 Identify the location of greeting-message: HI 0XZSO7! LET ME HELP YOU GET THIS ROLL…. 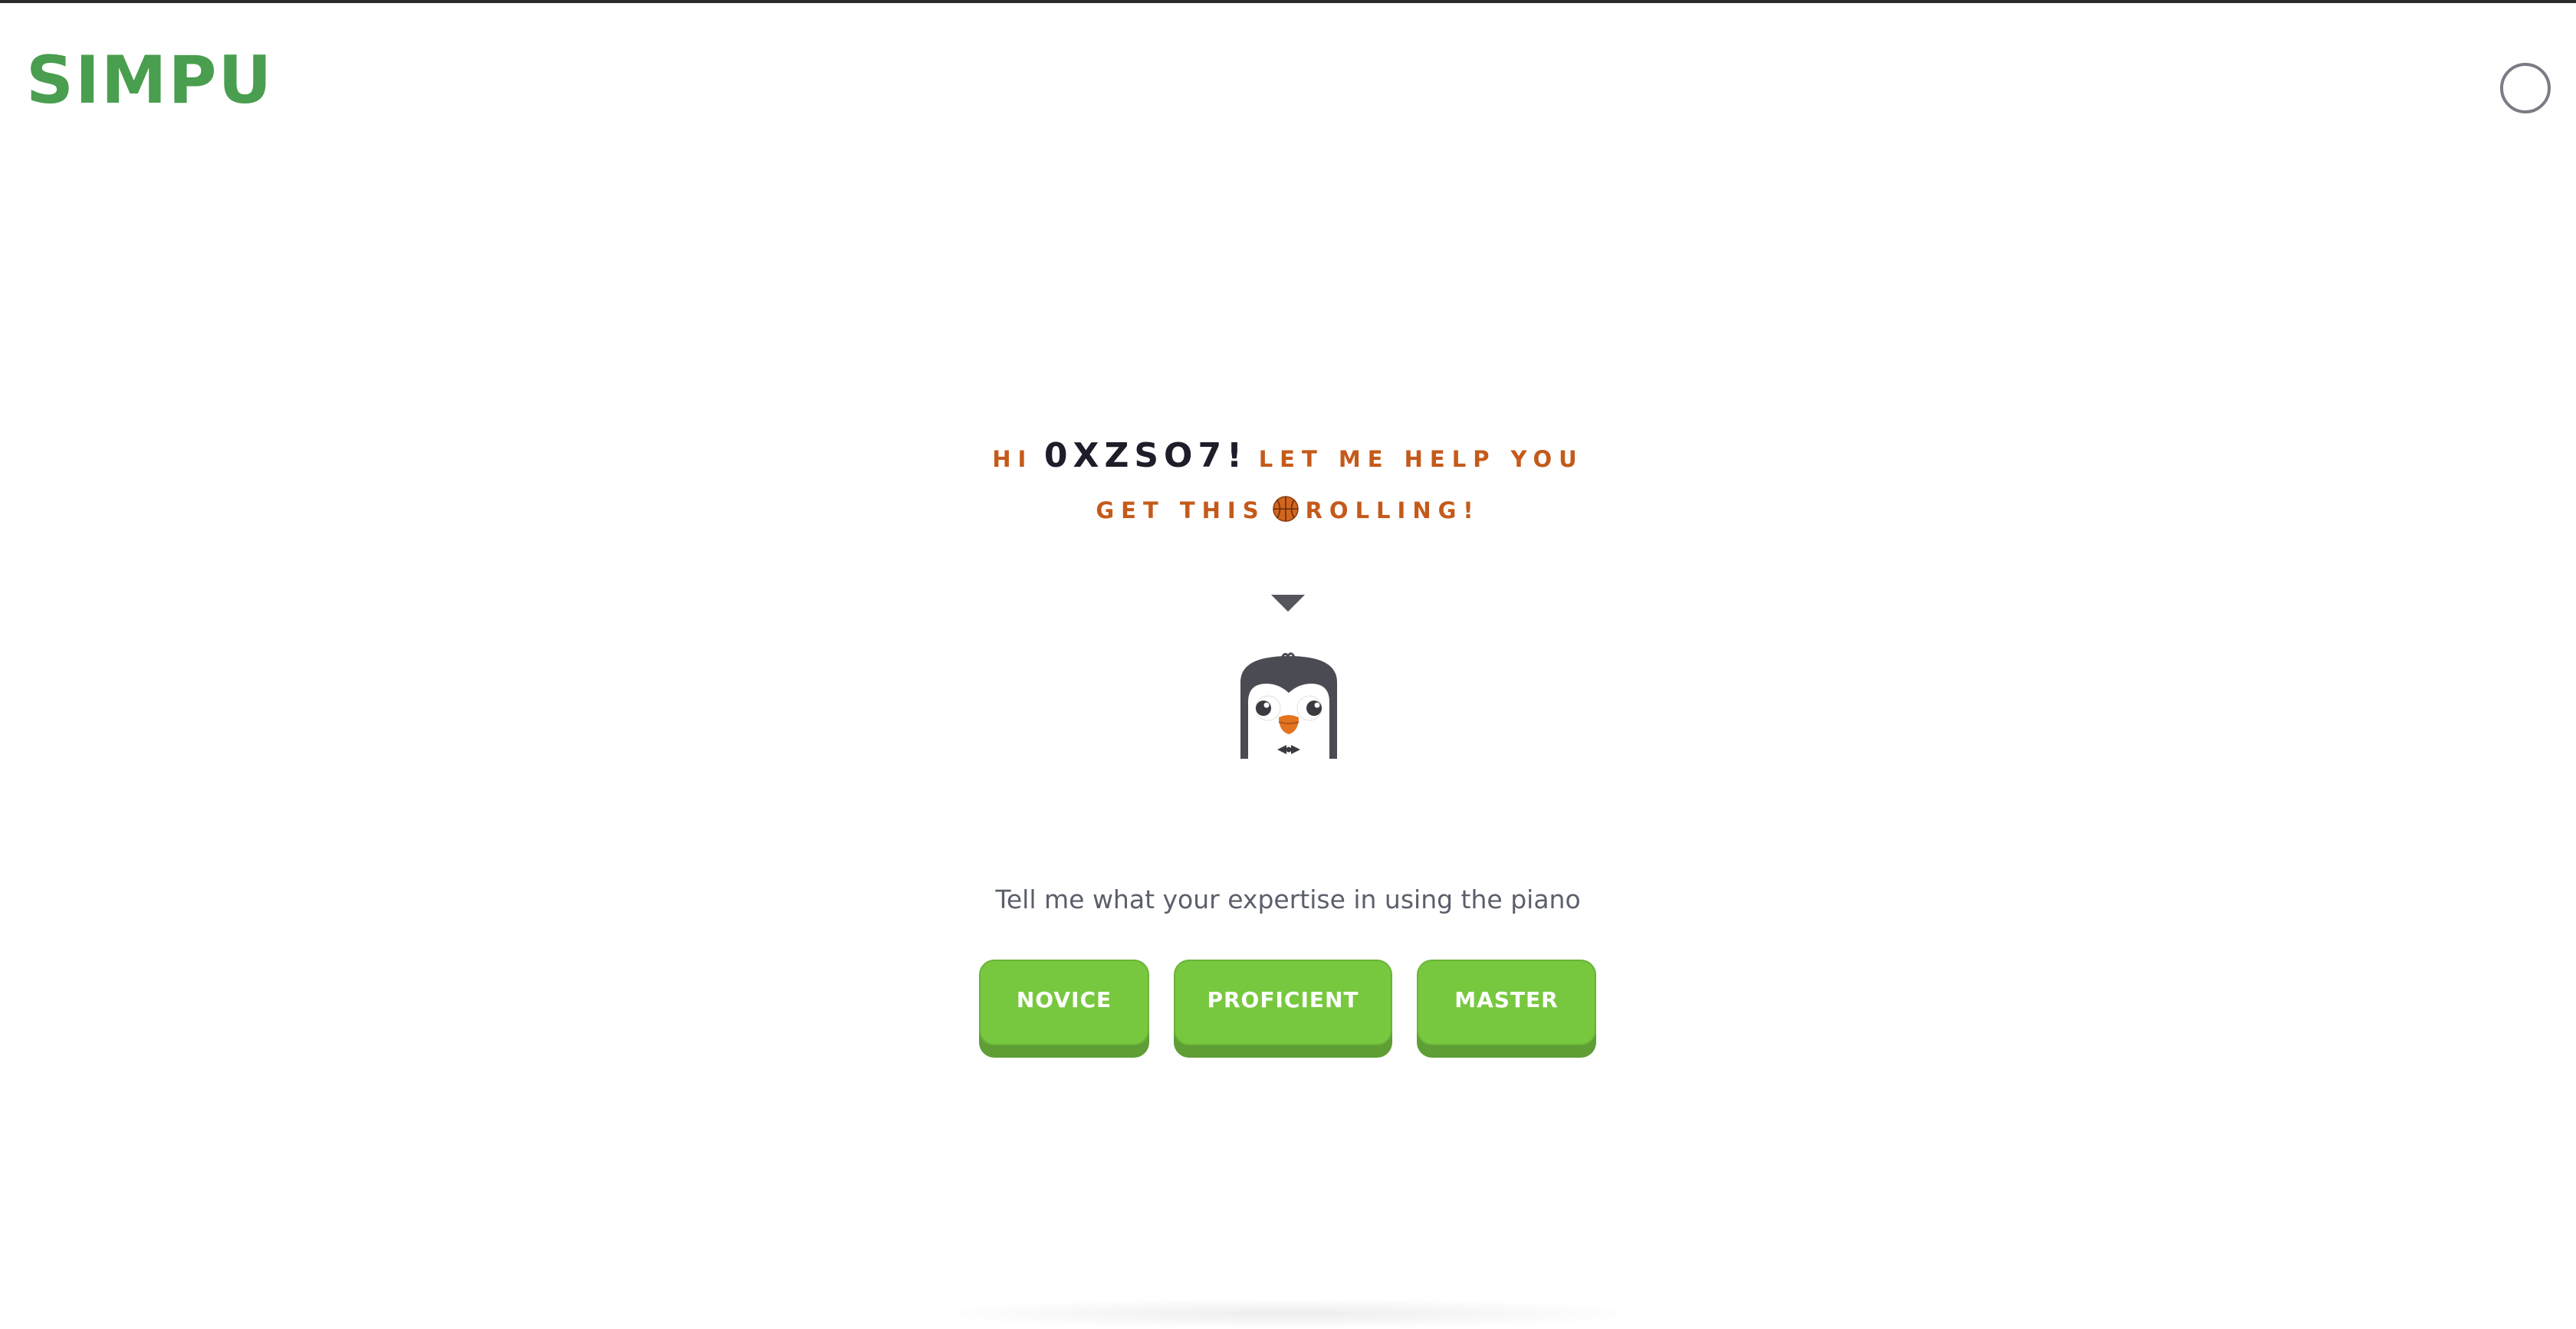
(1288, 485).